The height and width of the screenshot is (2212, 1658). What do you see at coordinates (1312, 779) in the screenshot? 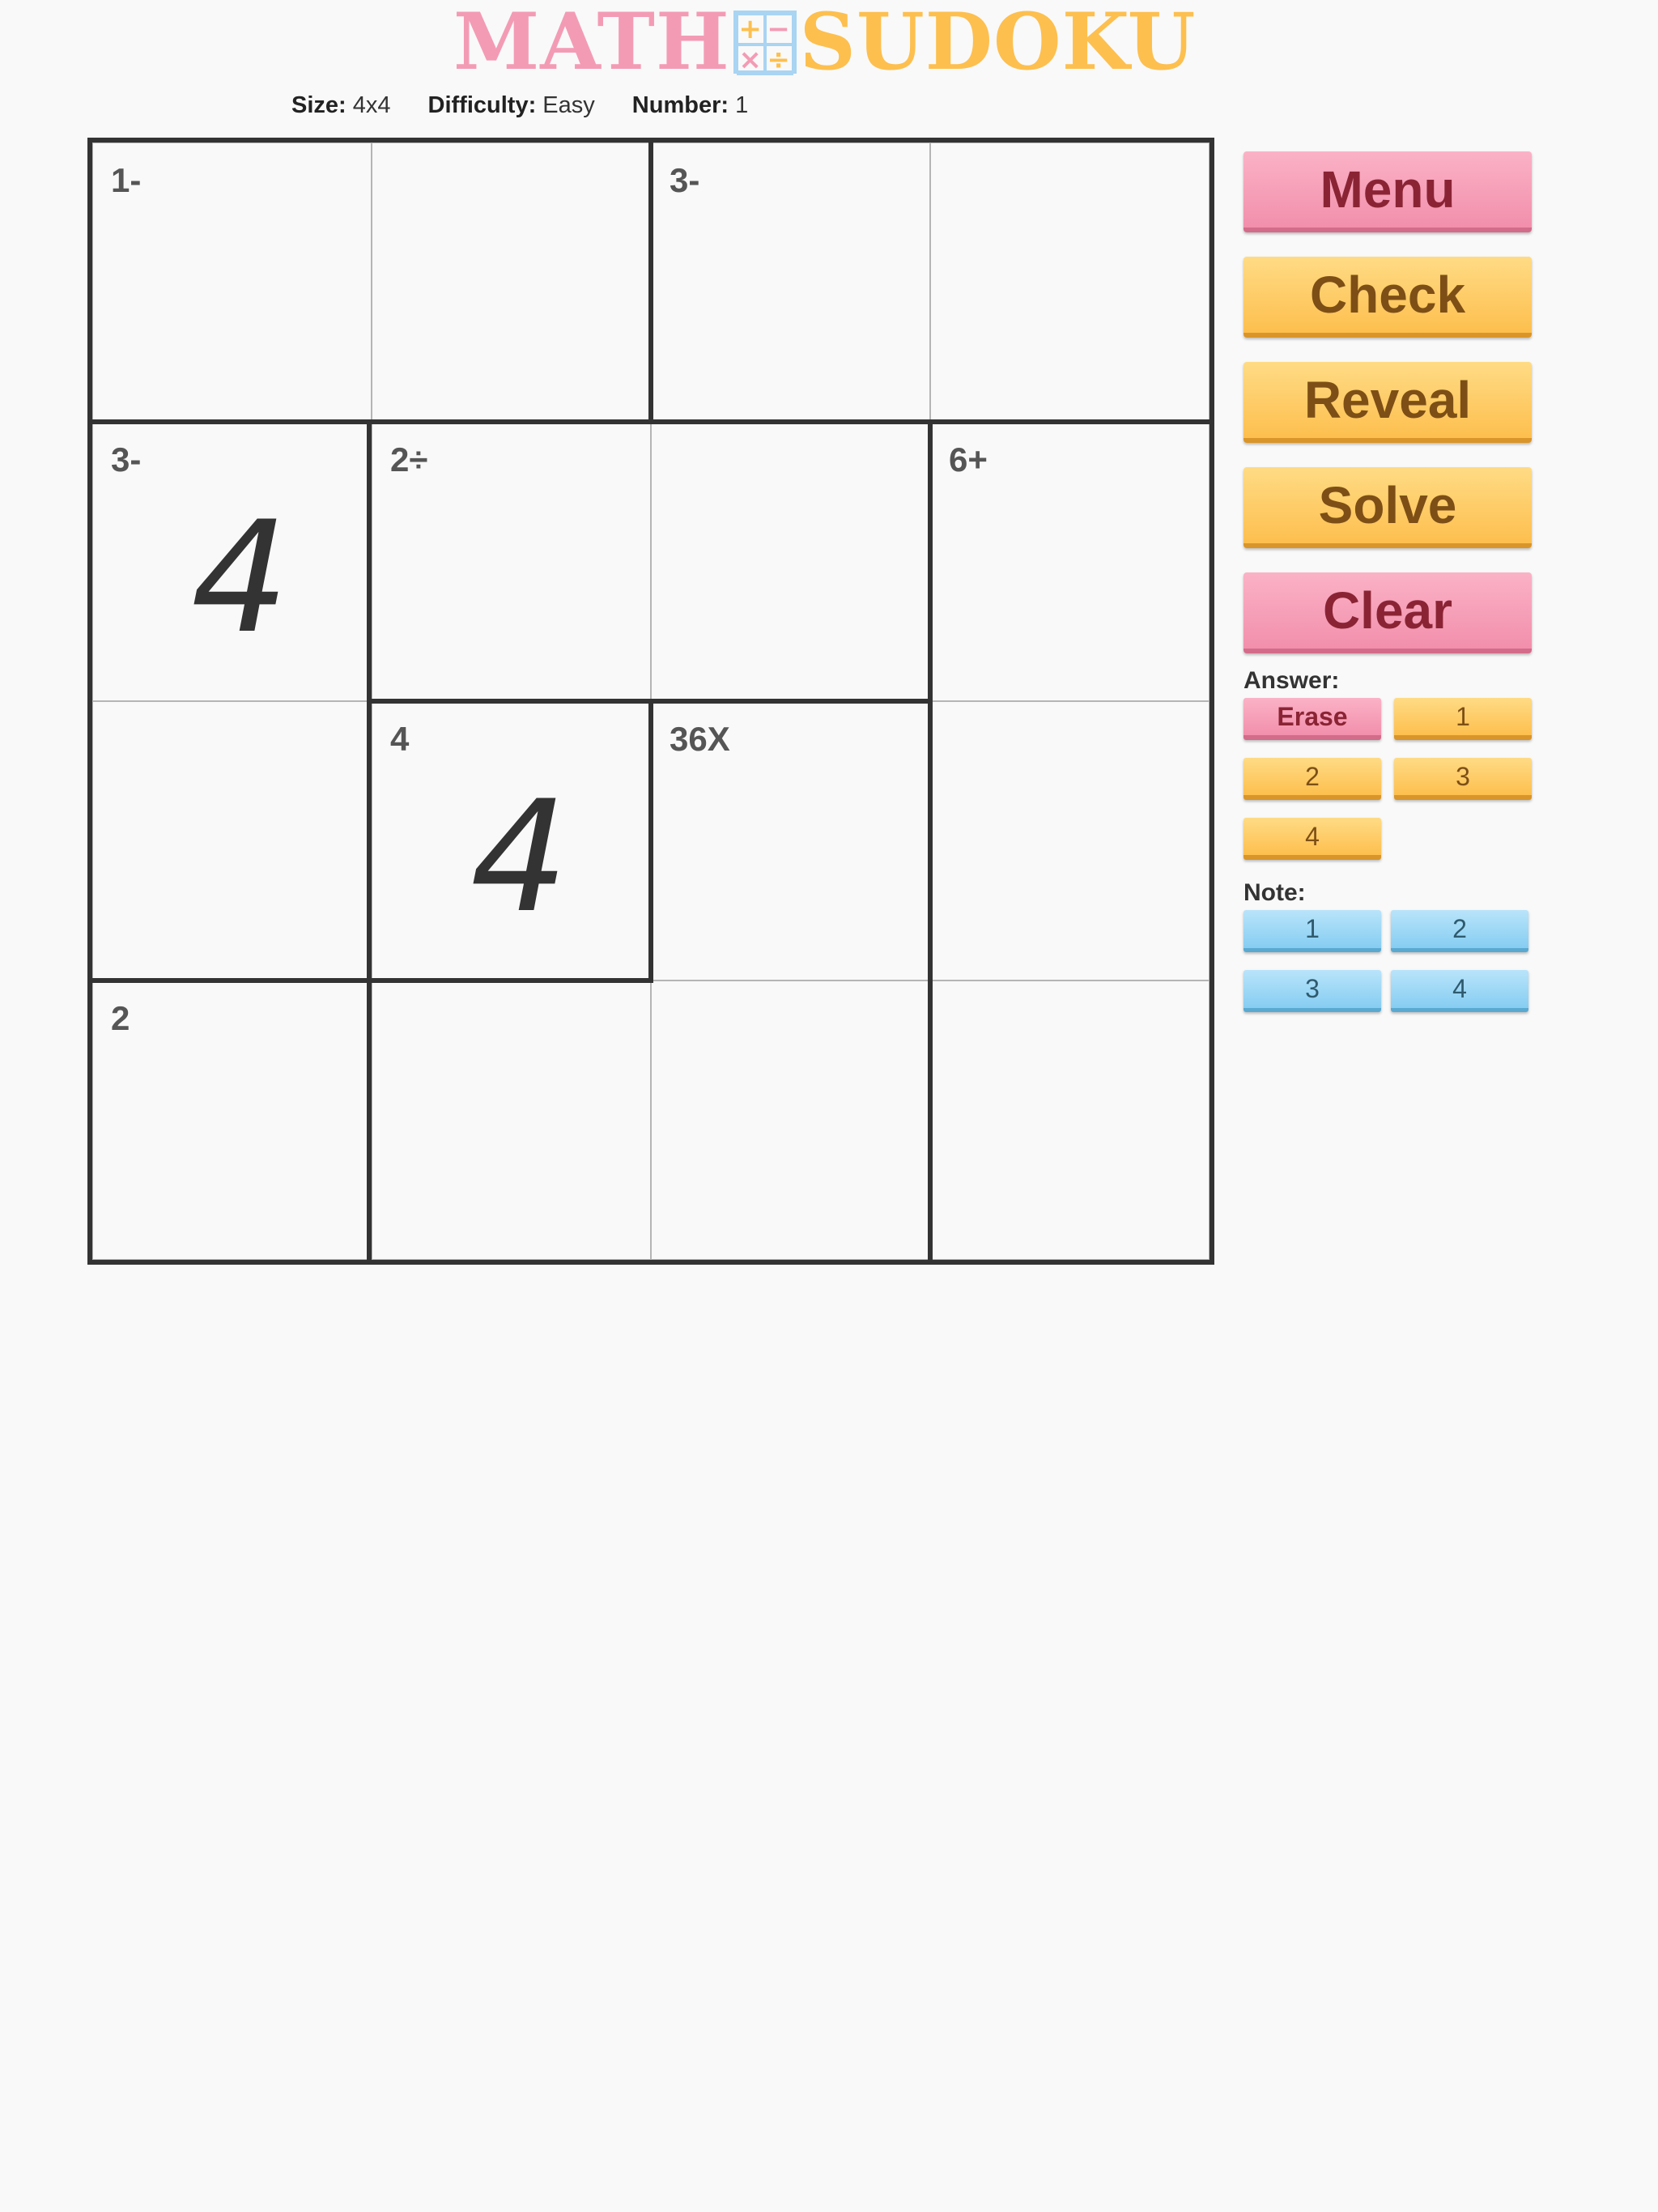
I see `answer-button-2: 2` at bounding box center [1312, 779].